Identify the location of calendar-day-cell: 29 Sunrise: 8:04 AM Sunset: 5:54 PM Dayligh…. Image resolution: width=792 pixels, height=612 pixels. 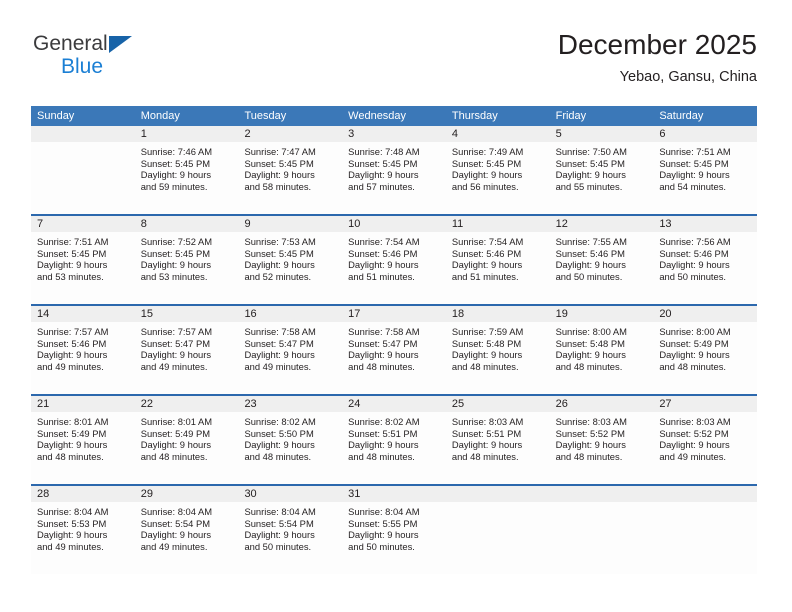
(186, 530).